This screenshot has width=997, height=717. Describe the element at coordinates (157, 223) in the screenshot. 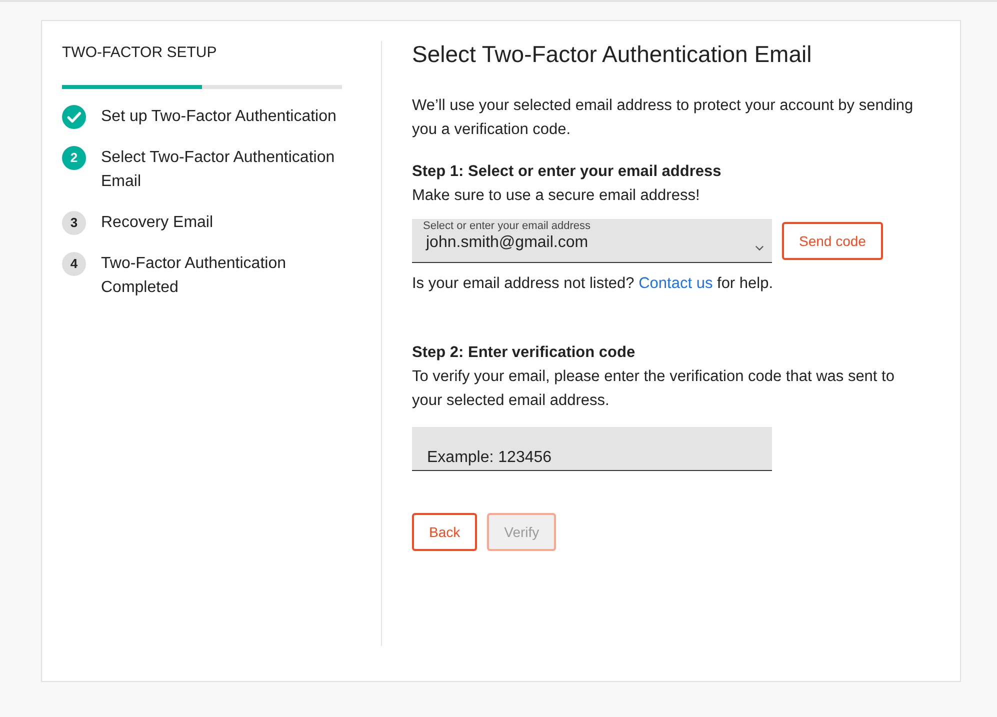

I see `step-label: Recovery Email` at that location.